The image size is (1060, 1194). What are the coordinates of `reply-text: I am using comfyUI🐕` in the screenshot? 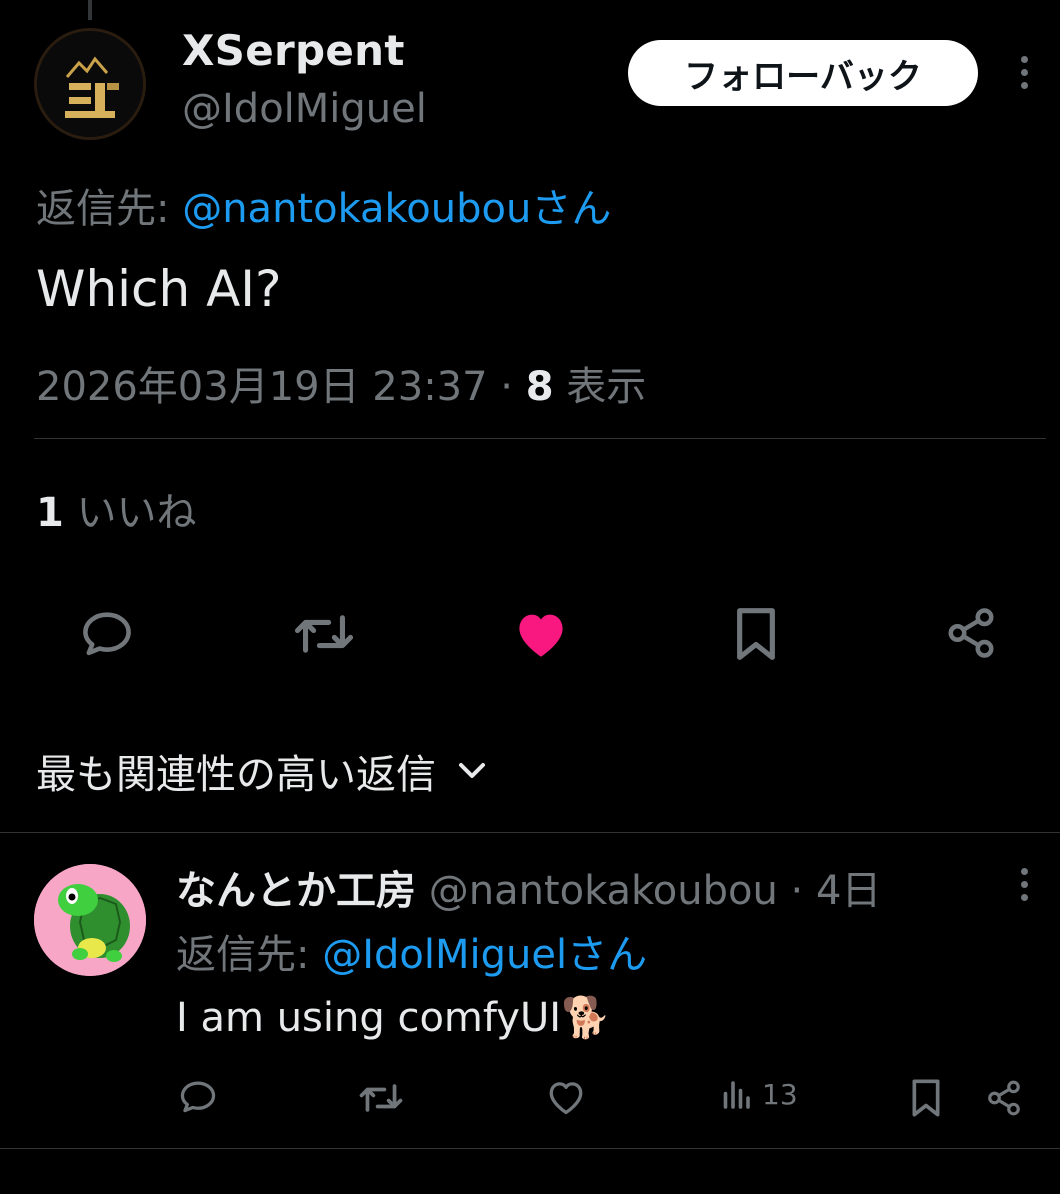 It's located at (393, 1017).